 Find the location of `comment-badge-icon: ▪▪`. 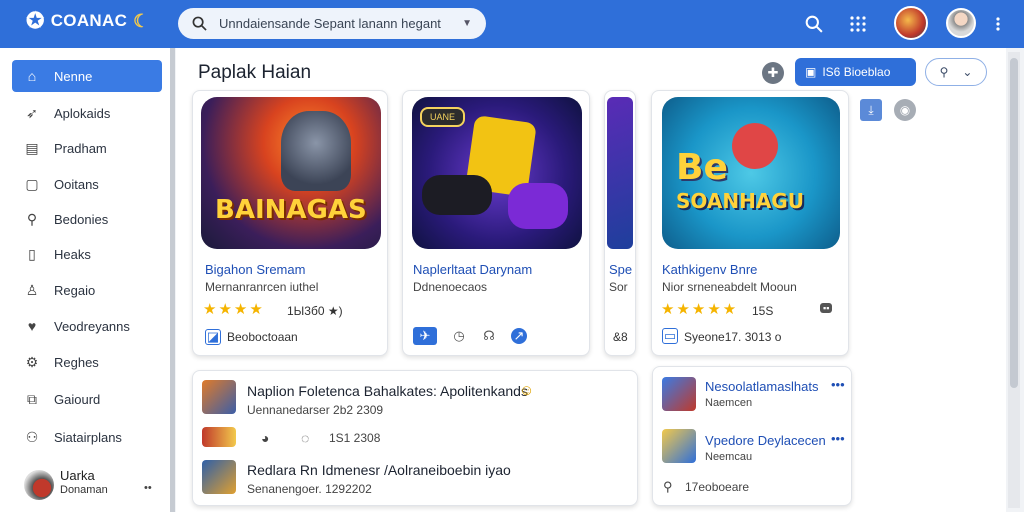

comment-badge-icon: ▪▪ is located at coordinates (826, 308).